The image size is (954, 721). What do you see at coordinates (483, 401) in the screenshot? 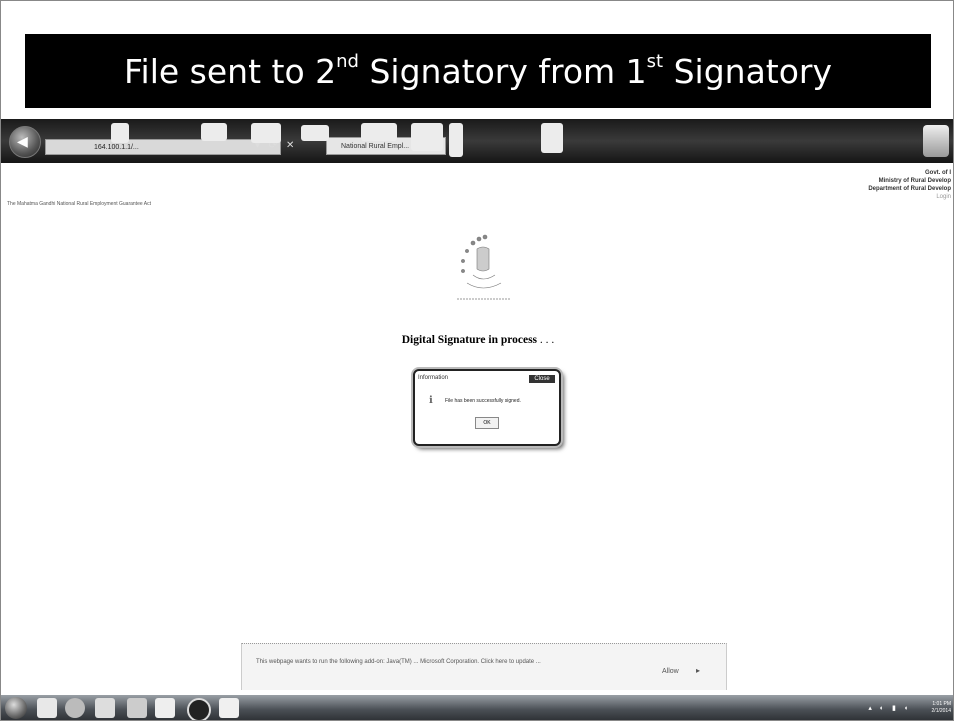
I see `dialog-message: File has been successfully signed.` at bounding box center [483, 401].